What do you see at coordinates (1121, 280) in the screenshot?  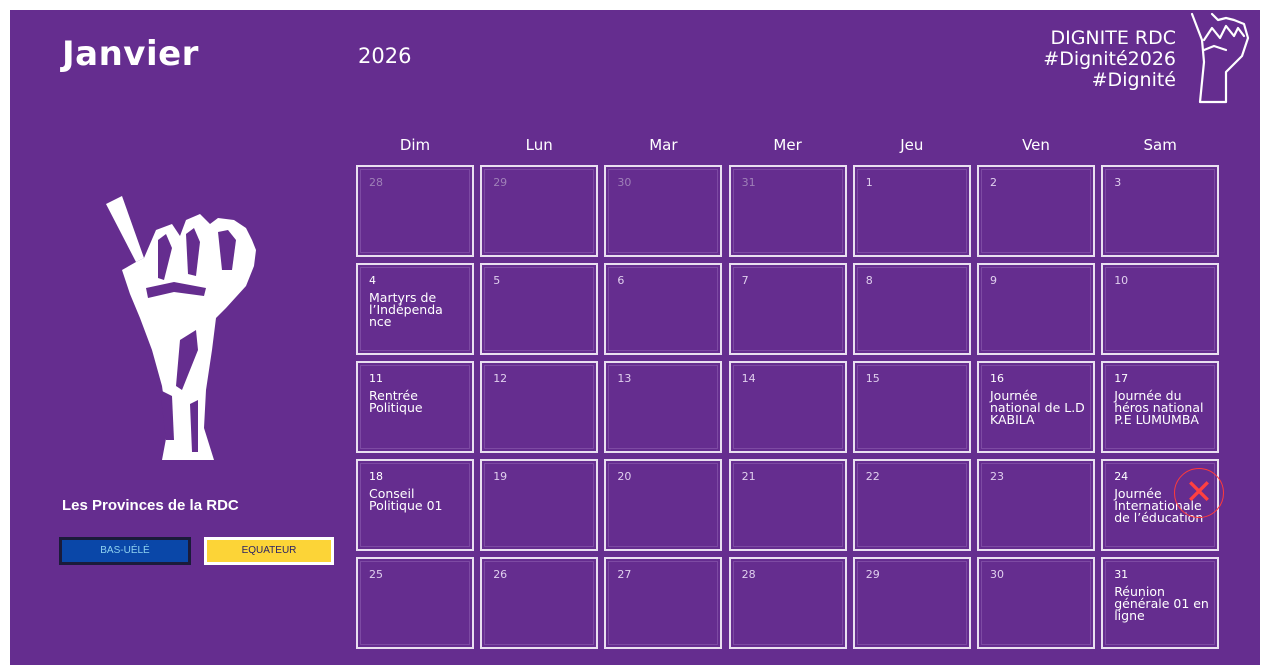 I see `day-number: 10` at bounding box center [1121, 280].